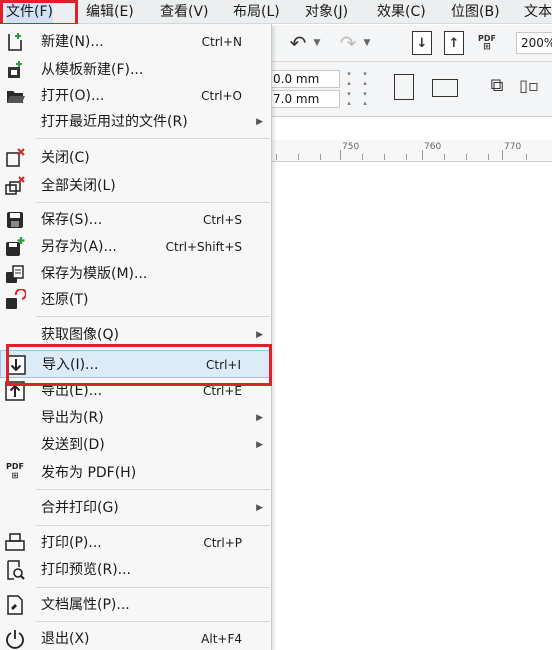  I want to click on menu-item-save-as: 另存为(A)... Ctrl+Shift+S, so click(135, 247).